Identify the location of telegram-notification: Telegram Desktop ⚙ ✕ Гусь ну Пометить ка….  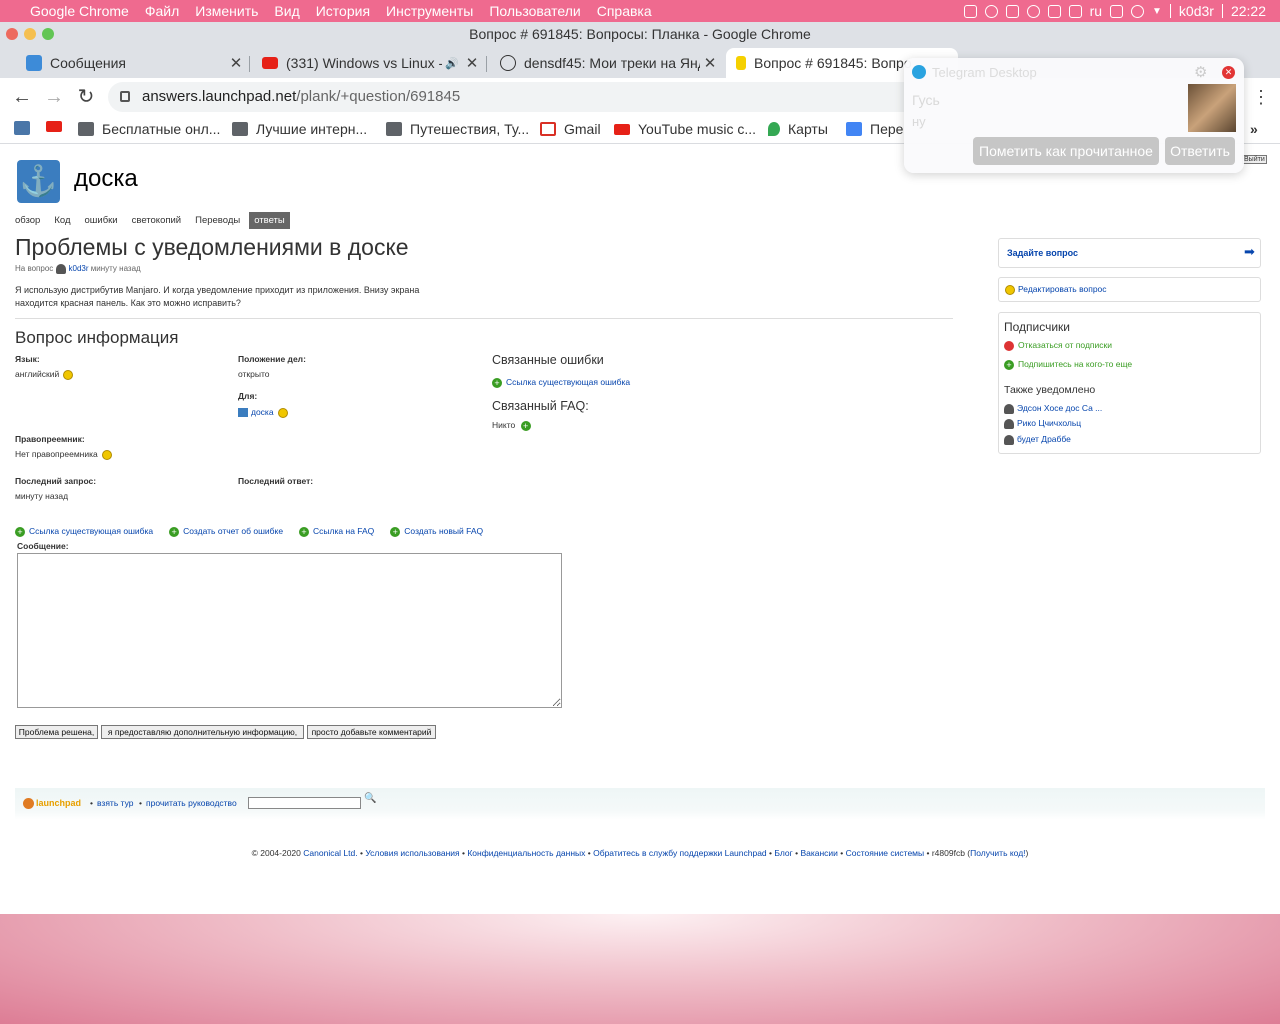
(1074, 115).